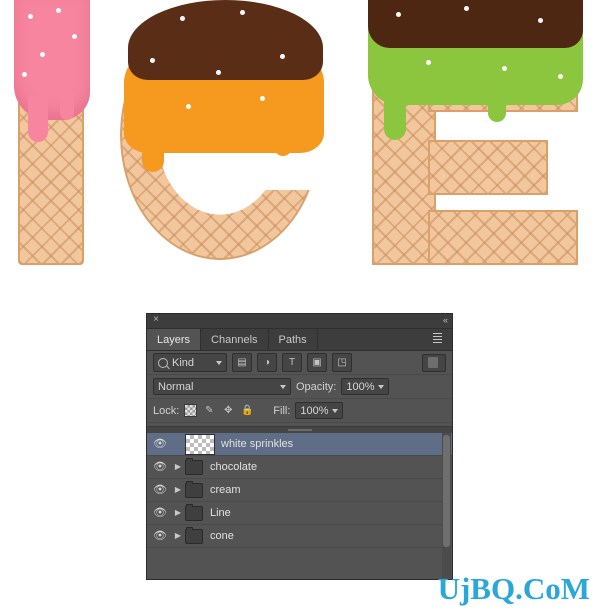  I want to click on filter-kind-select: Kind, so click(190, 362).